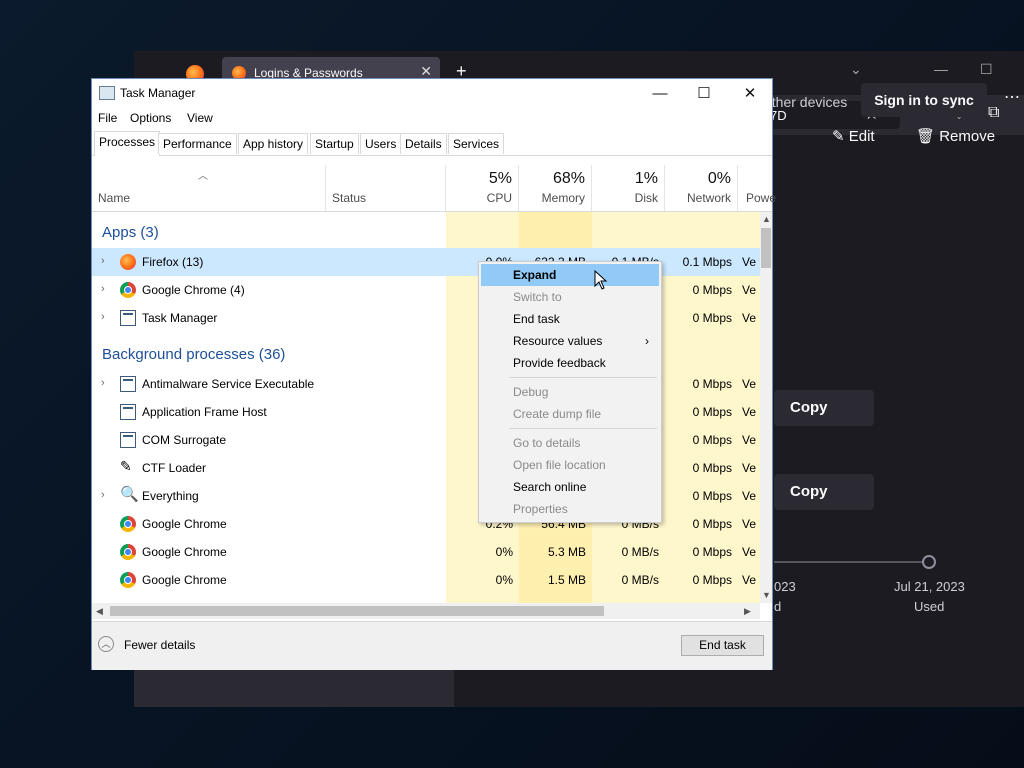 Image resolution: width=1024 pixels, height=768 pixels. I want to click on table-row: Google Chrome 0% 1.5 MB 0 MB/s 0 Mbps Ve, so click(426, 580).